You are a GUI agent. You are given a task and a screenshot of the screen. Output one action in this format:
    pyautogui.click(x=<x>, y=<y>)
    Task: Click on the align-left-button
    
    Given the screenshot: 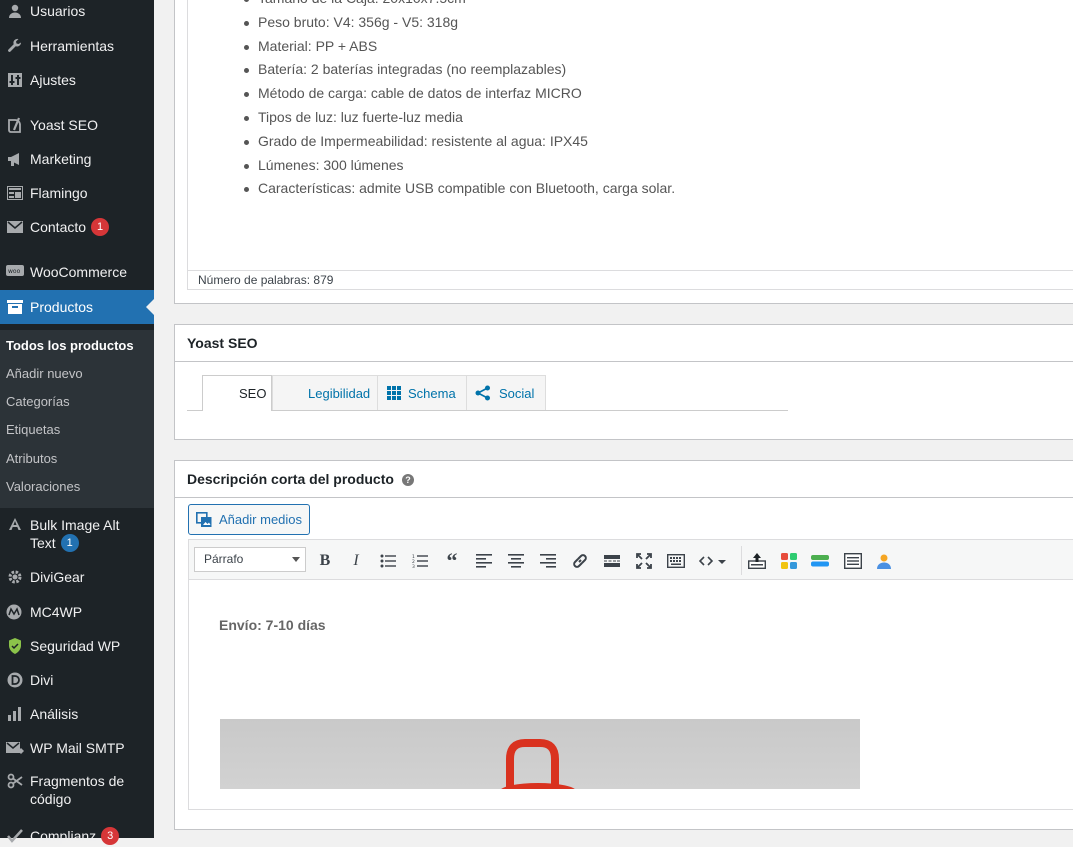 What is the action you would take?
    pyautogui.click(x=484, y=561)
    